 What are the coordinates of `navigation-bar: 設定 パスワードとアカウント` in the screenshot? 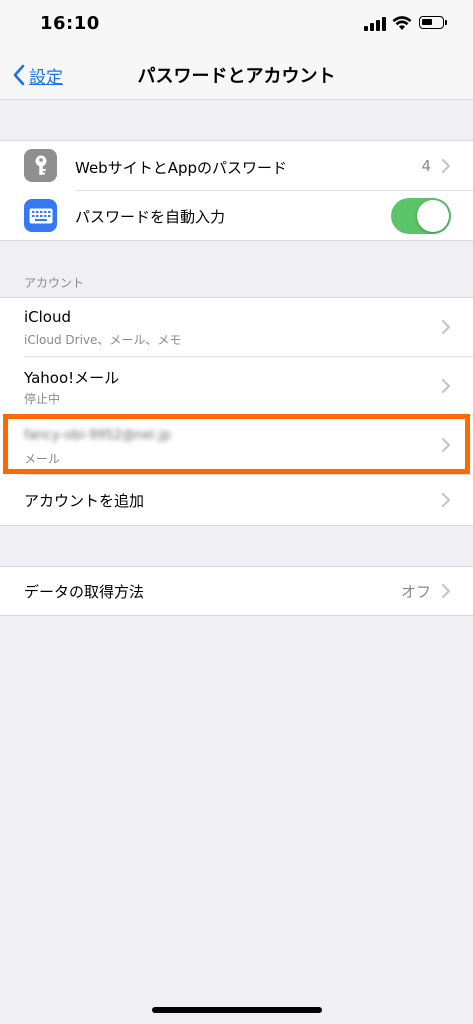 It's located at (236, 75).